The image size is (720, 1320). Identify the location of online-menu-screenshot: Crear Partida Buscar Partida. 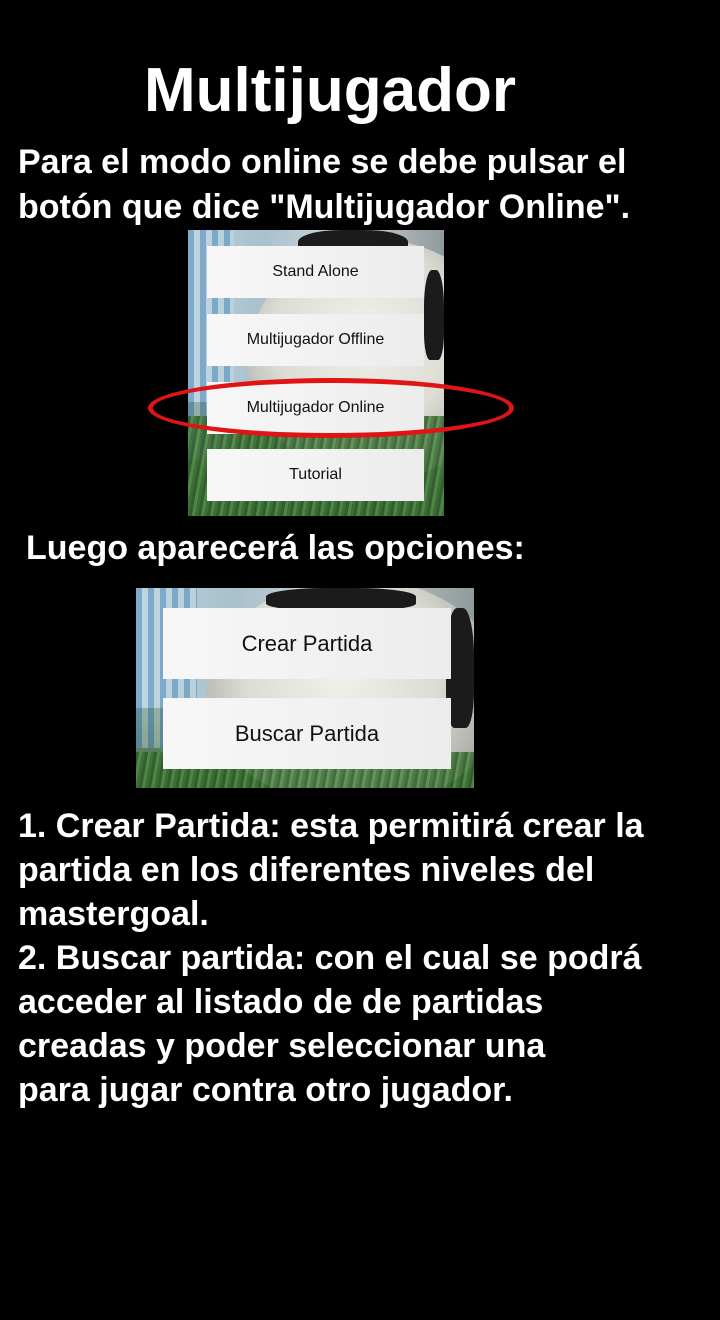
(305, 688).